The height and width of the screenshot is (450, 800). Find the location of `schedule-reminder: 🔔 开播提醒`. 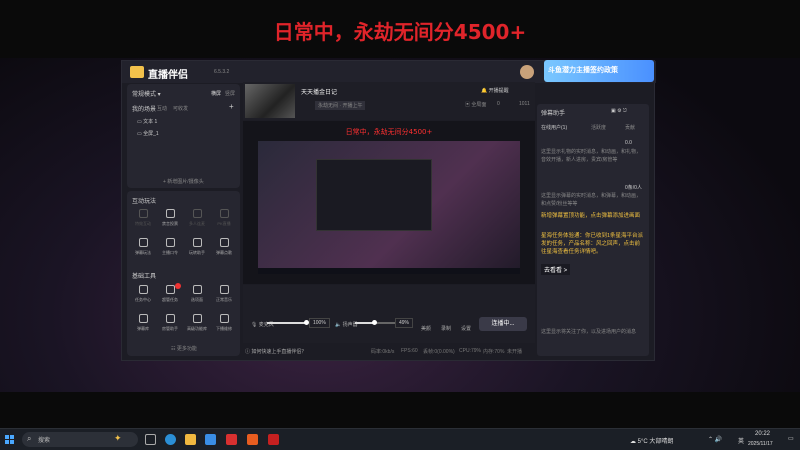

schedule-reminder: 🔔 开播提醒 is located at coordinates (495, 90).